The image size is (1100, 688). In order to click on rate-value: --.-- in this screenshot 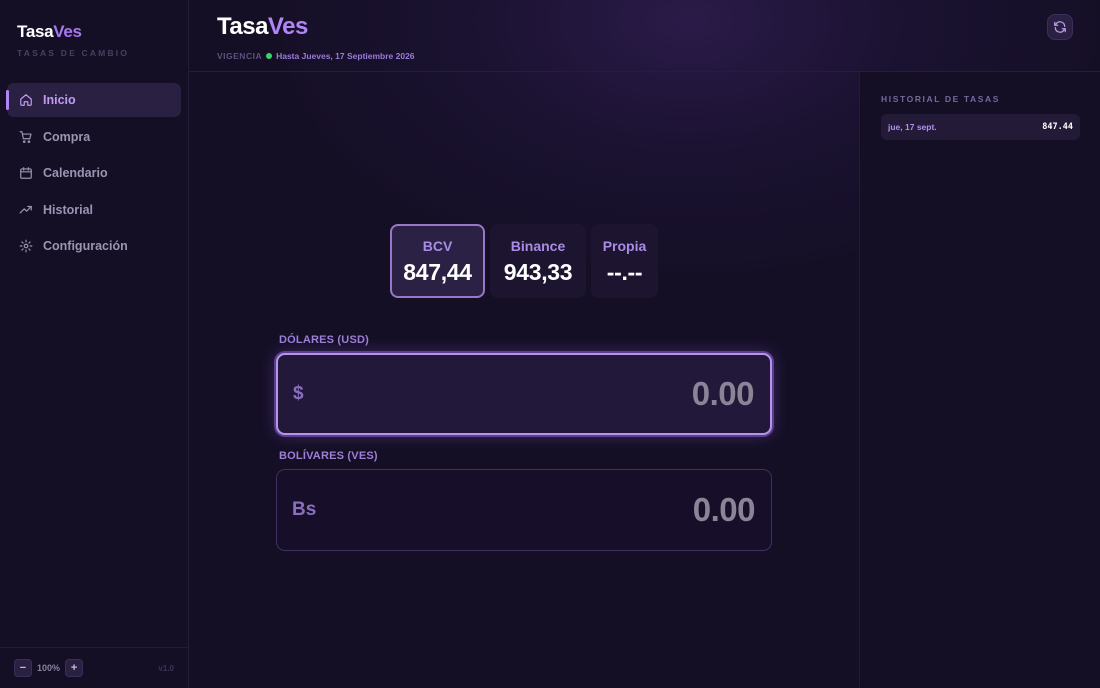, I will do `click(624, 272)`.